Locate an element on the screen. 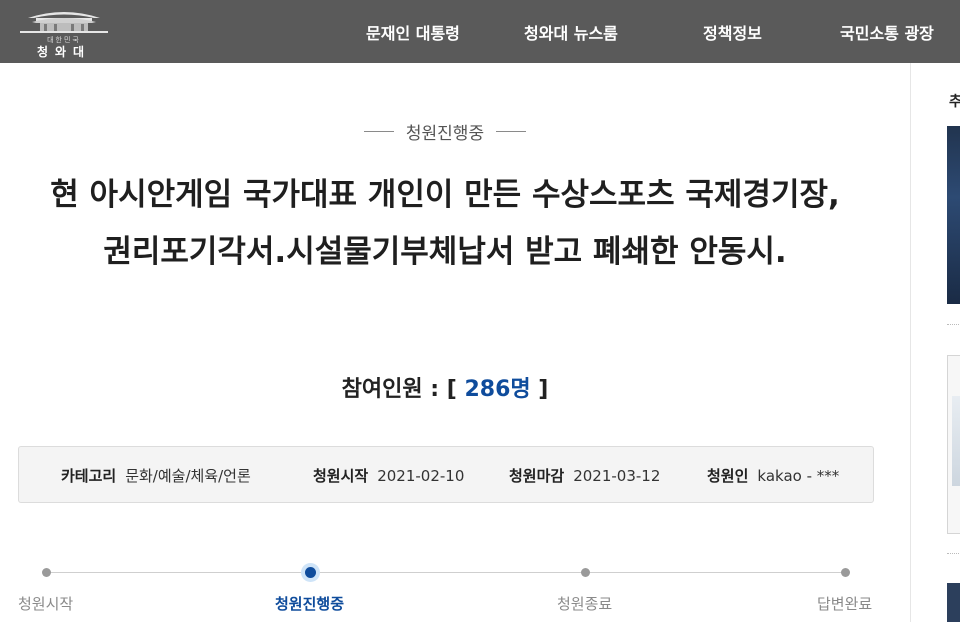 The width and height of the screenshot is (960, 622). participant-count: 참여인원 : [ 286명 ] is located at coordinates (445, 387).